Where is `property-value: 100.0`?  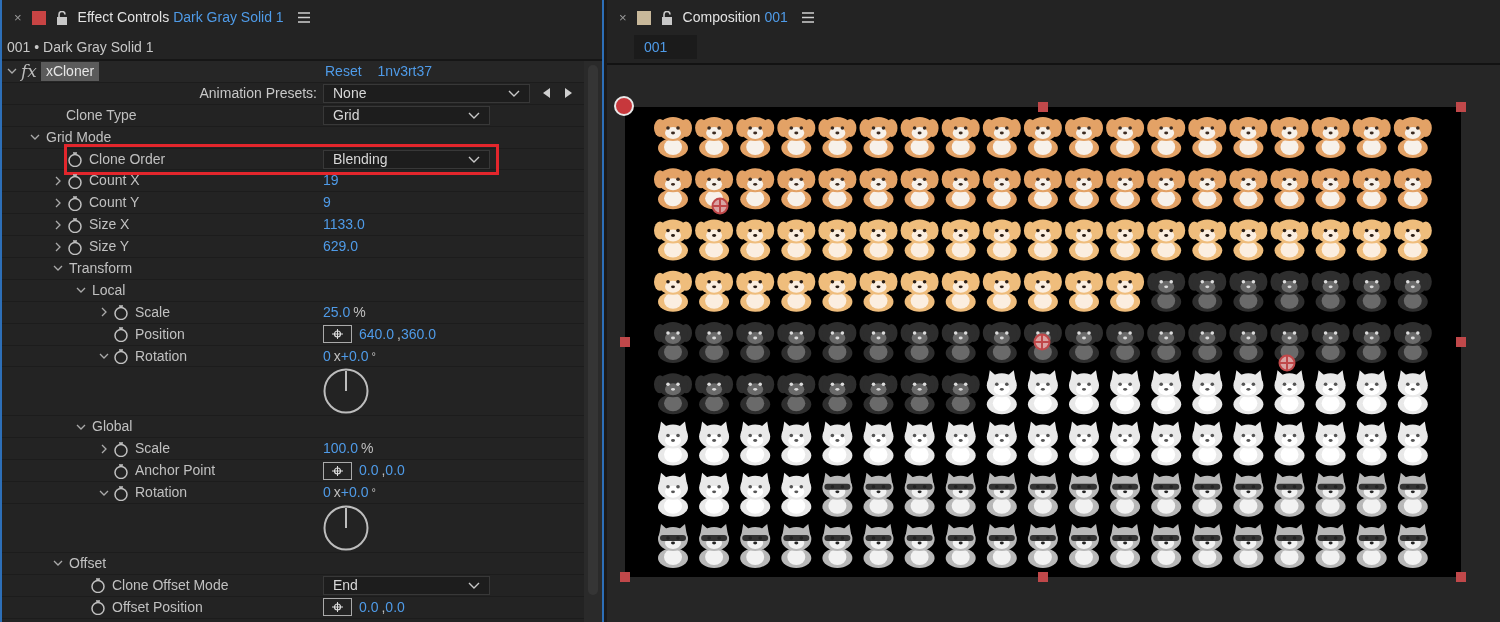
property-value: 100.0 is located at coordinates (341, 449).